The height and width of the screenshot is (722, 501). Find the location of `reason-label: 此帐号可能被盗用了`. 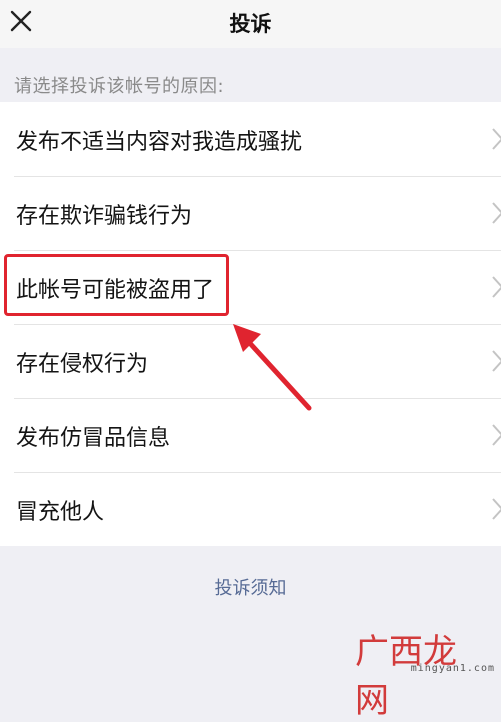

reason-label: 此帐号可能被盗用了 is located at coordinates (115, 290).